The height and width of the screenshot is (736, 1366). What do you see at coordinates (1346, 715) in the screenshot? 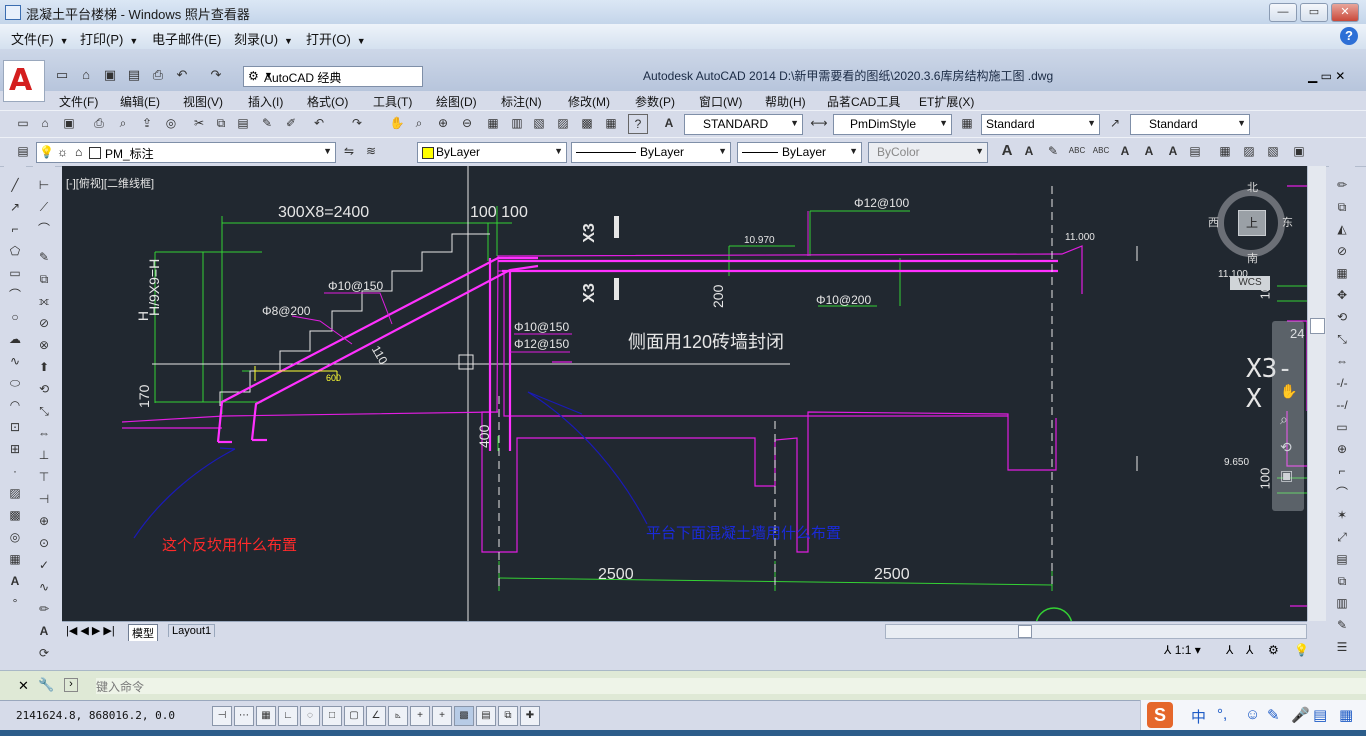
I see `toolbox-icon: ▦` at bounding box center [1346, 715].